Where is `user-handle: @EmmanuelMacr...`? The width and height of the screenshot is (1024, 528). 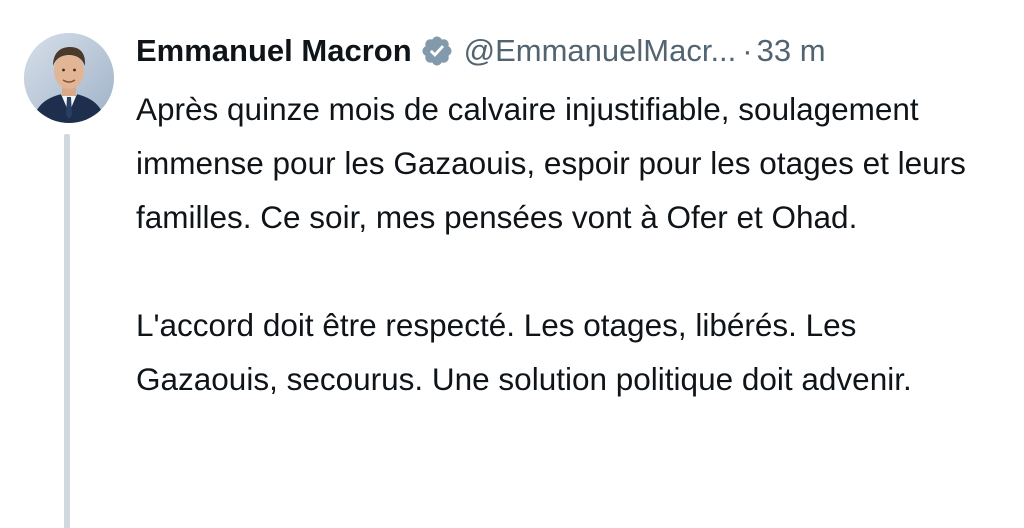 user-handle: @EmmanuelMacr... is located at coordinates (600, 51).